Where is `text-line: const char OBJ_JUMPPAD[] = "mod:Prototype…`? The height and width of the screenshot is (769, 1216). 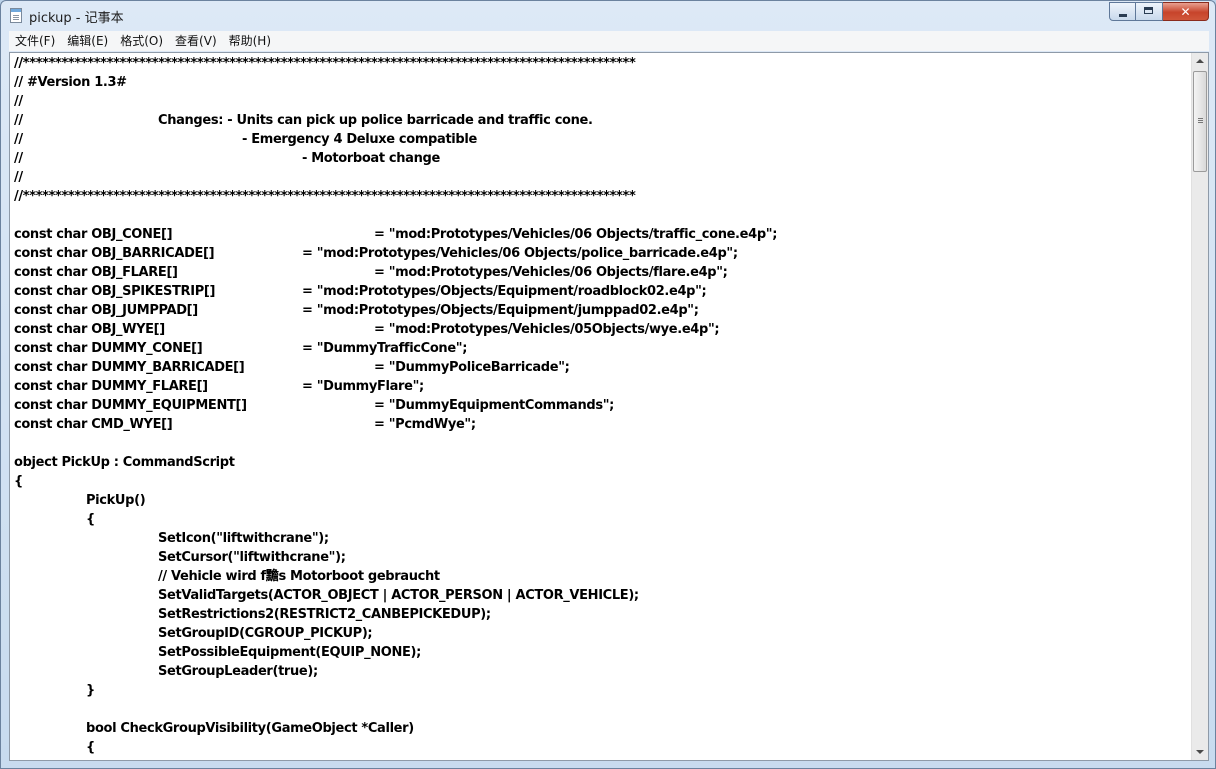
text-line: const char OBJ_JUMPPAD[] = "mod:Prototype… is located at coordinates (356, 310).